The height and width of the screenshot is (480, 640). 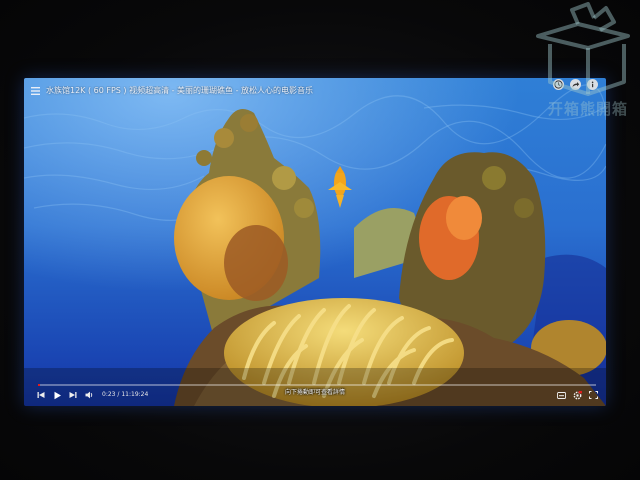 I want to click on subtitles-icon, so click(x=561, y=395).